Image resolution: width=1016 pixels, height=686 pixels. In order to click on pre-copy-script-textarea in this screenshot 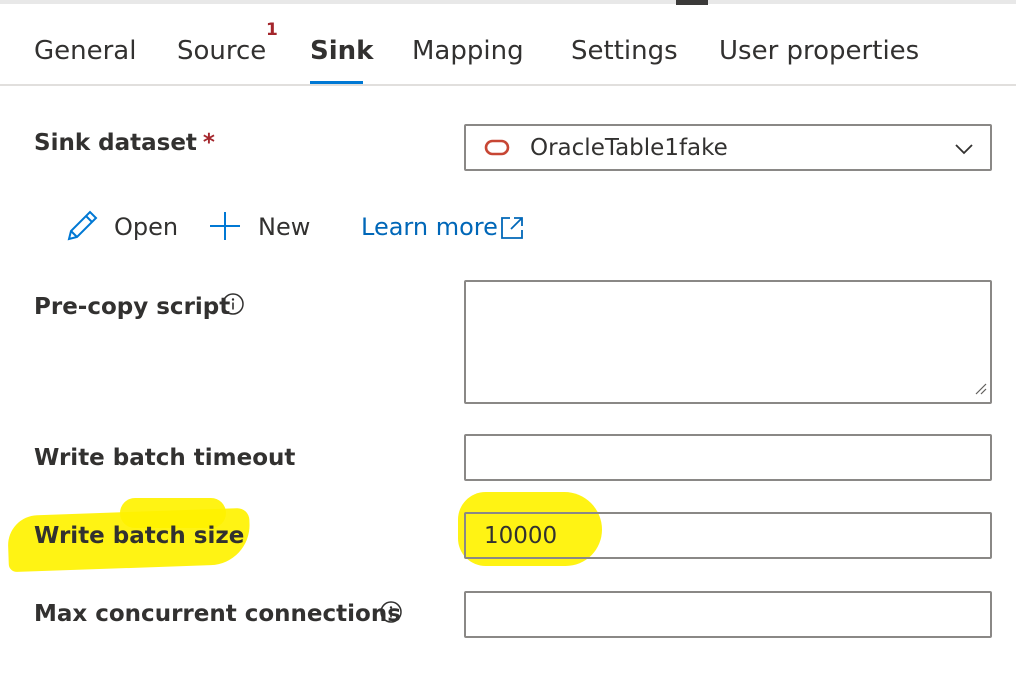, I will do `click(728, 342)`.